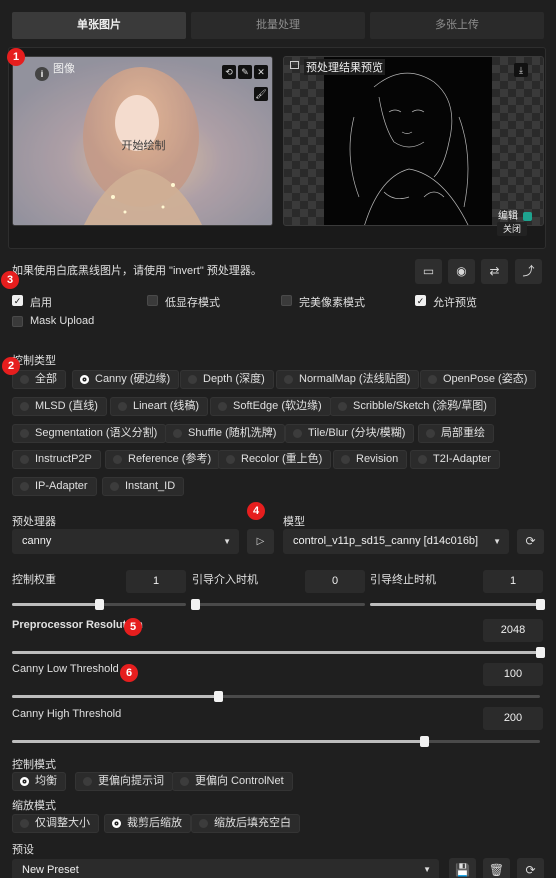 This screenshot has width=556, height=878. I want to click on laptop-icon: ▭, so click(428, 271).